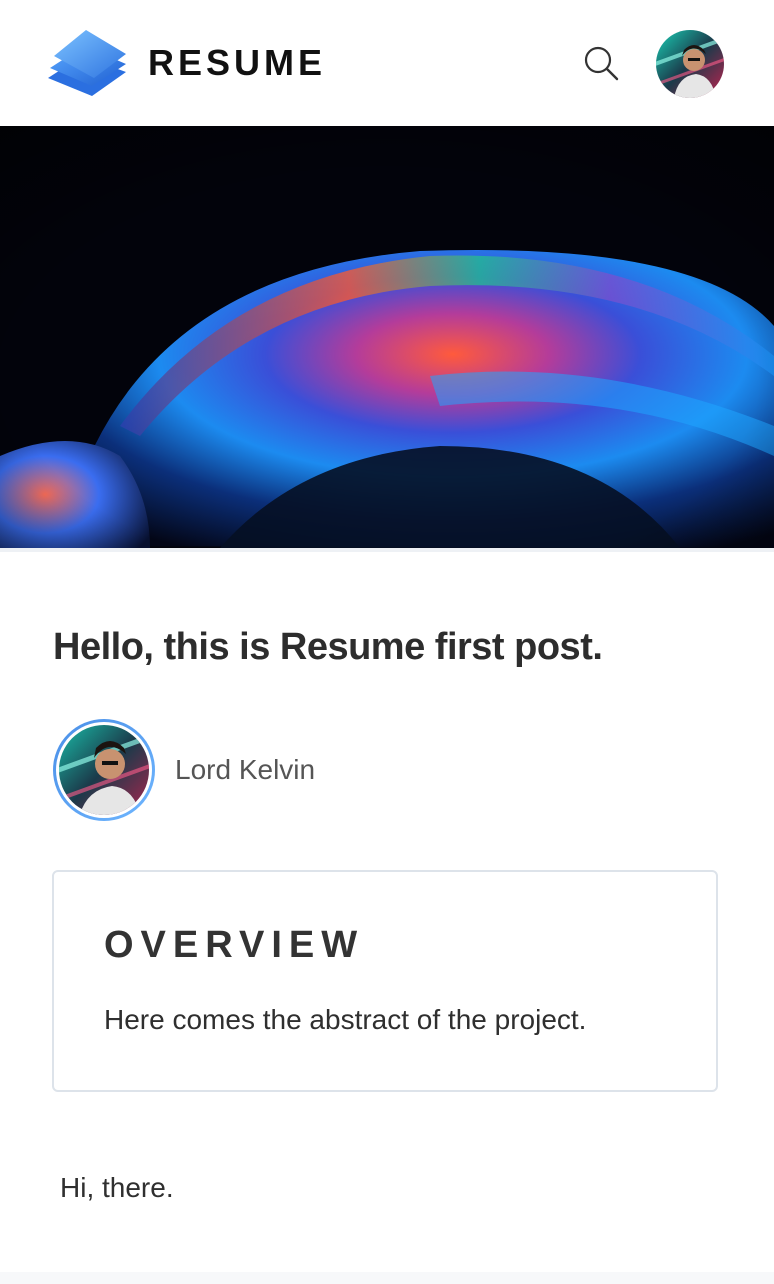 Image resolution: width=774 pixels, height=1284 pixels. What do you see at coordinates (87, 62) in the screenshot?
I see `stacked-layers-icon` at bounding box center [87, 62].